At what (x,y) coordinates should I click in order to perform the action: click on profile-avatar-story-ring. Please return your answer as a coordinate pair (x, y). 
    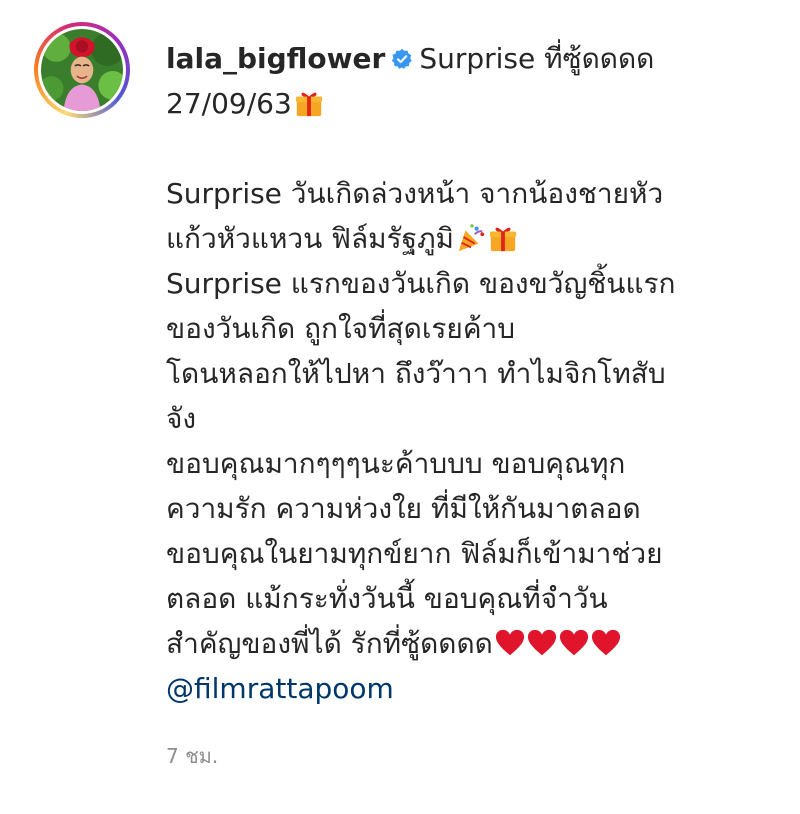
    Looking at the image, I should click on (82, 70).